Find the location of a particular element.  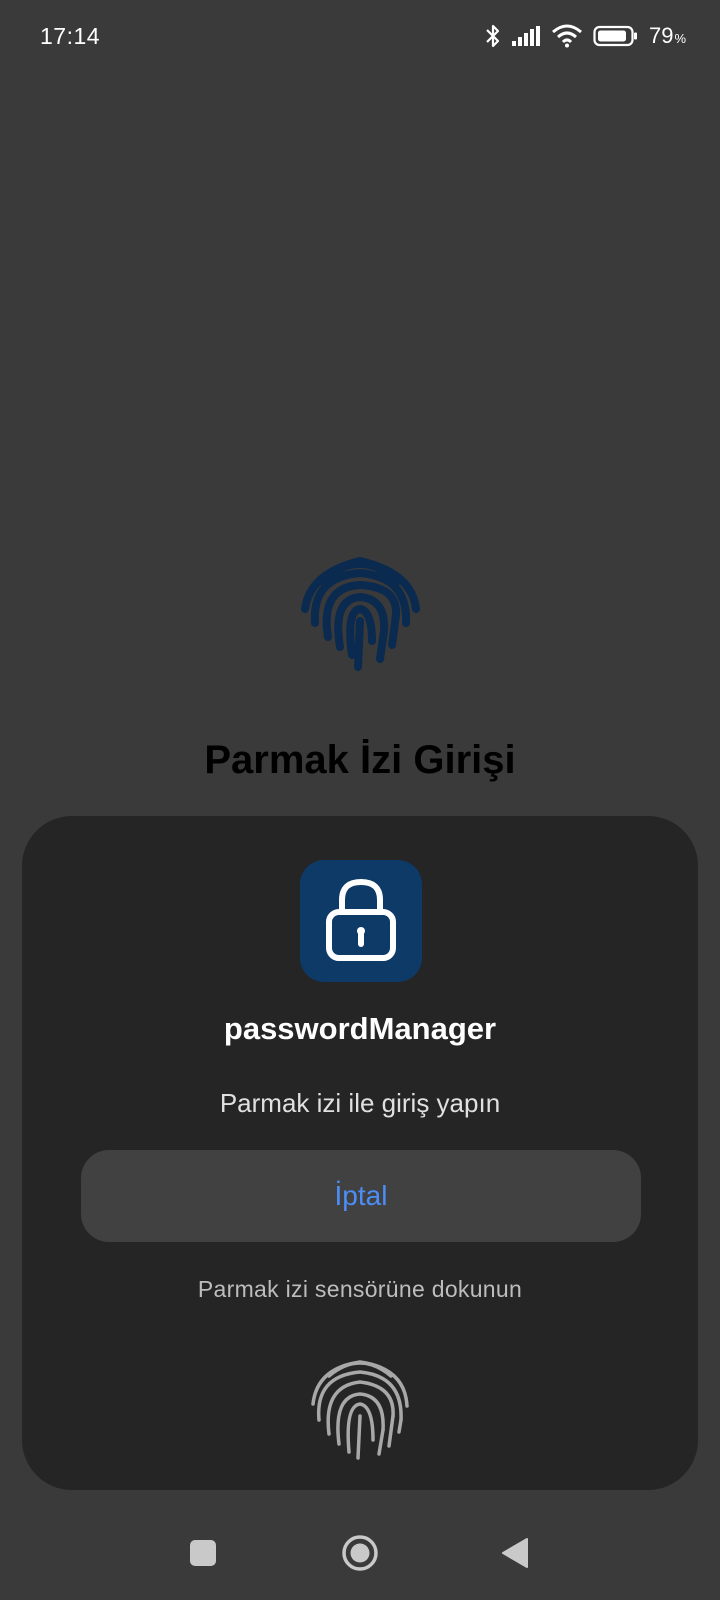

app-name: passwordManager is located at coordinates (360, 1028).